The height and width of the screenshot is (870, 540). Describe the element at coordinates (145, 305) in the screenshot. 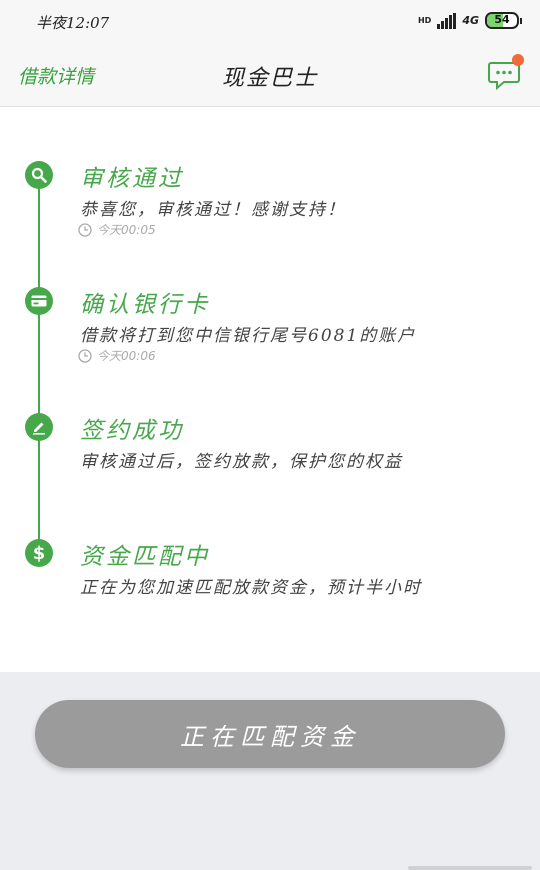

I see `step-title: 确认银行卡` at that location.